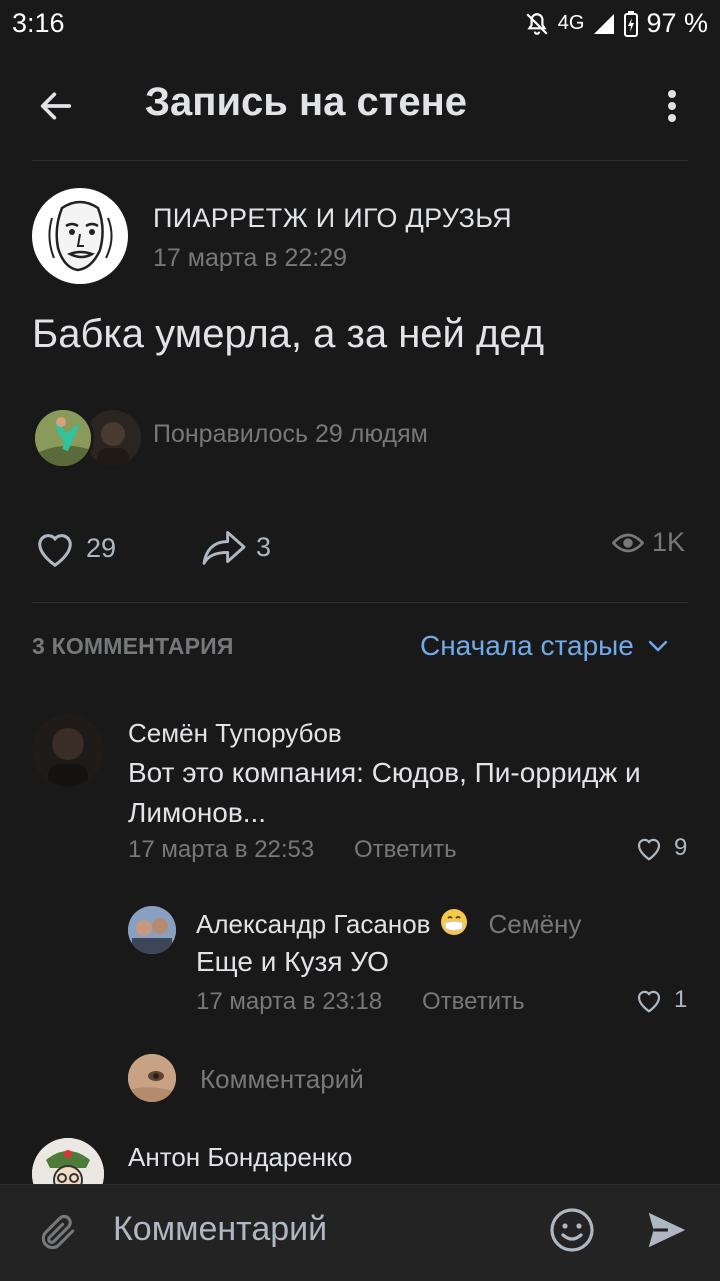  I want to click on comment-date: 17 марта в 23:18, so click(289, 1001).